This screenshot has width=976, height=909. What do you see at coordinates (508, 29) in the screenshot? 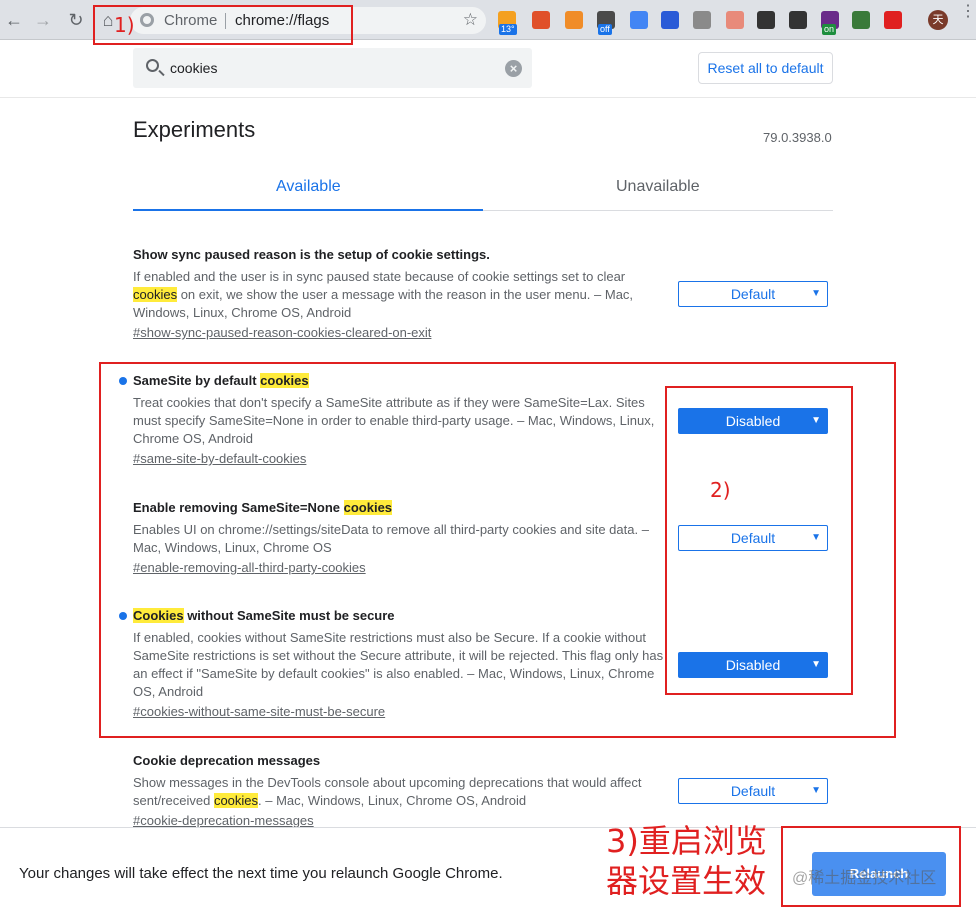
I see `extension-badge: 13°` at bounding box center [508, 29].